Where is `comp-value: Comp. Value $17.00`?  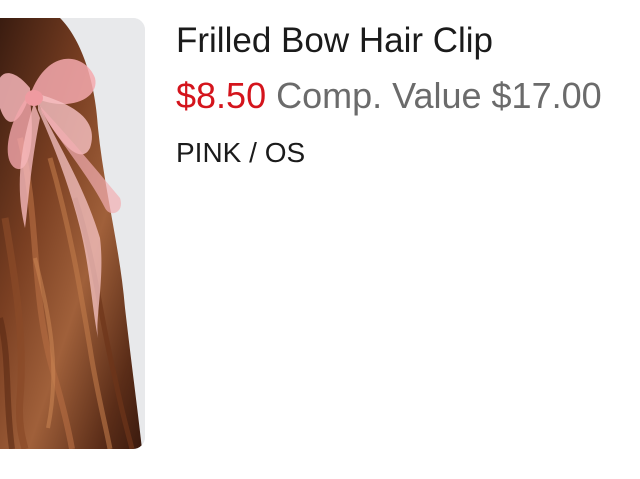 comp-value: Comp. Value $17.00 is located at coordinates (439, 95).